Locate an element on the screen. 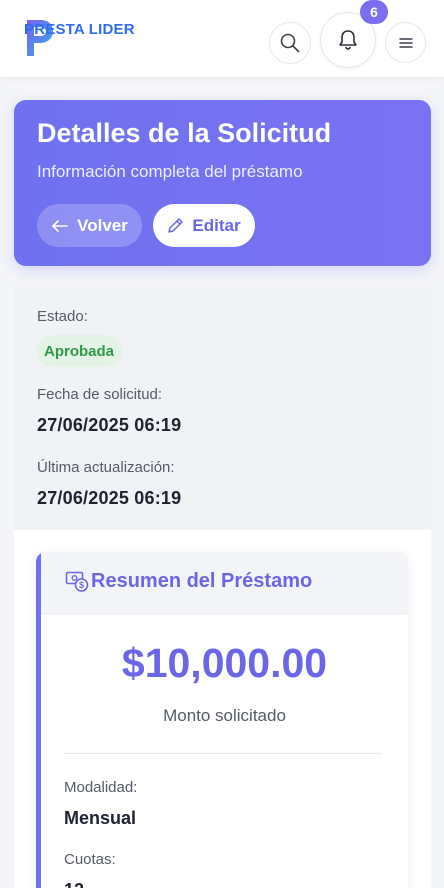 The height and width of the screenshot is (888, 444). edit-button-label: Editar is located at coordinates (216, 225).